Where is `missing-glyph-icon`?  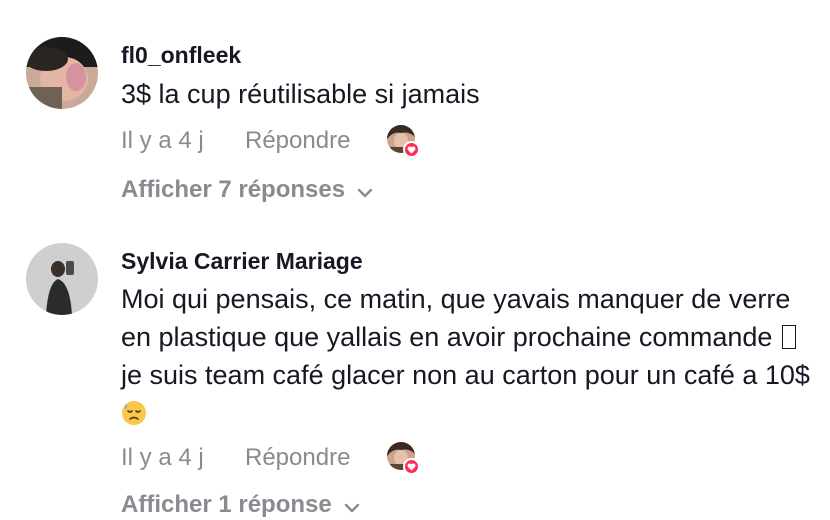 missing-glyph-icon is located at coordinates (788, 337).